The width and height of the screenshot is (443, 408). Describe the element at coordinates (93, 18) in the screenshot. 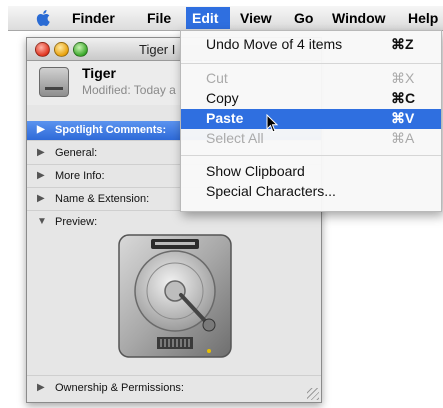

I see `menu-finder: Finder` at that location.